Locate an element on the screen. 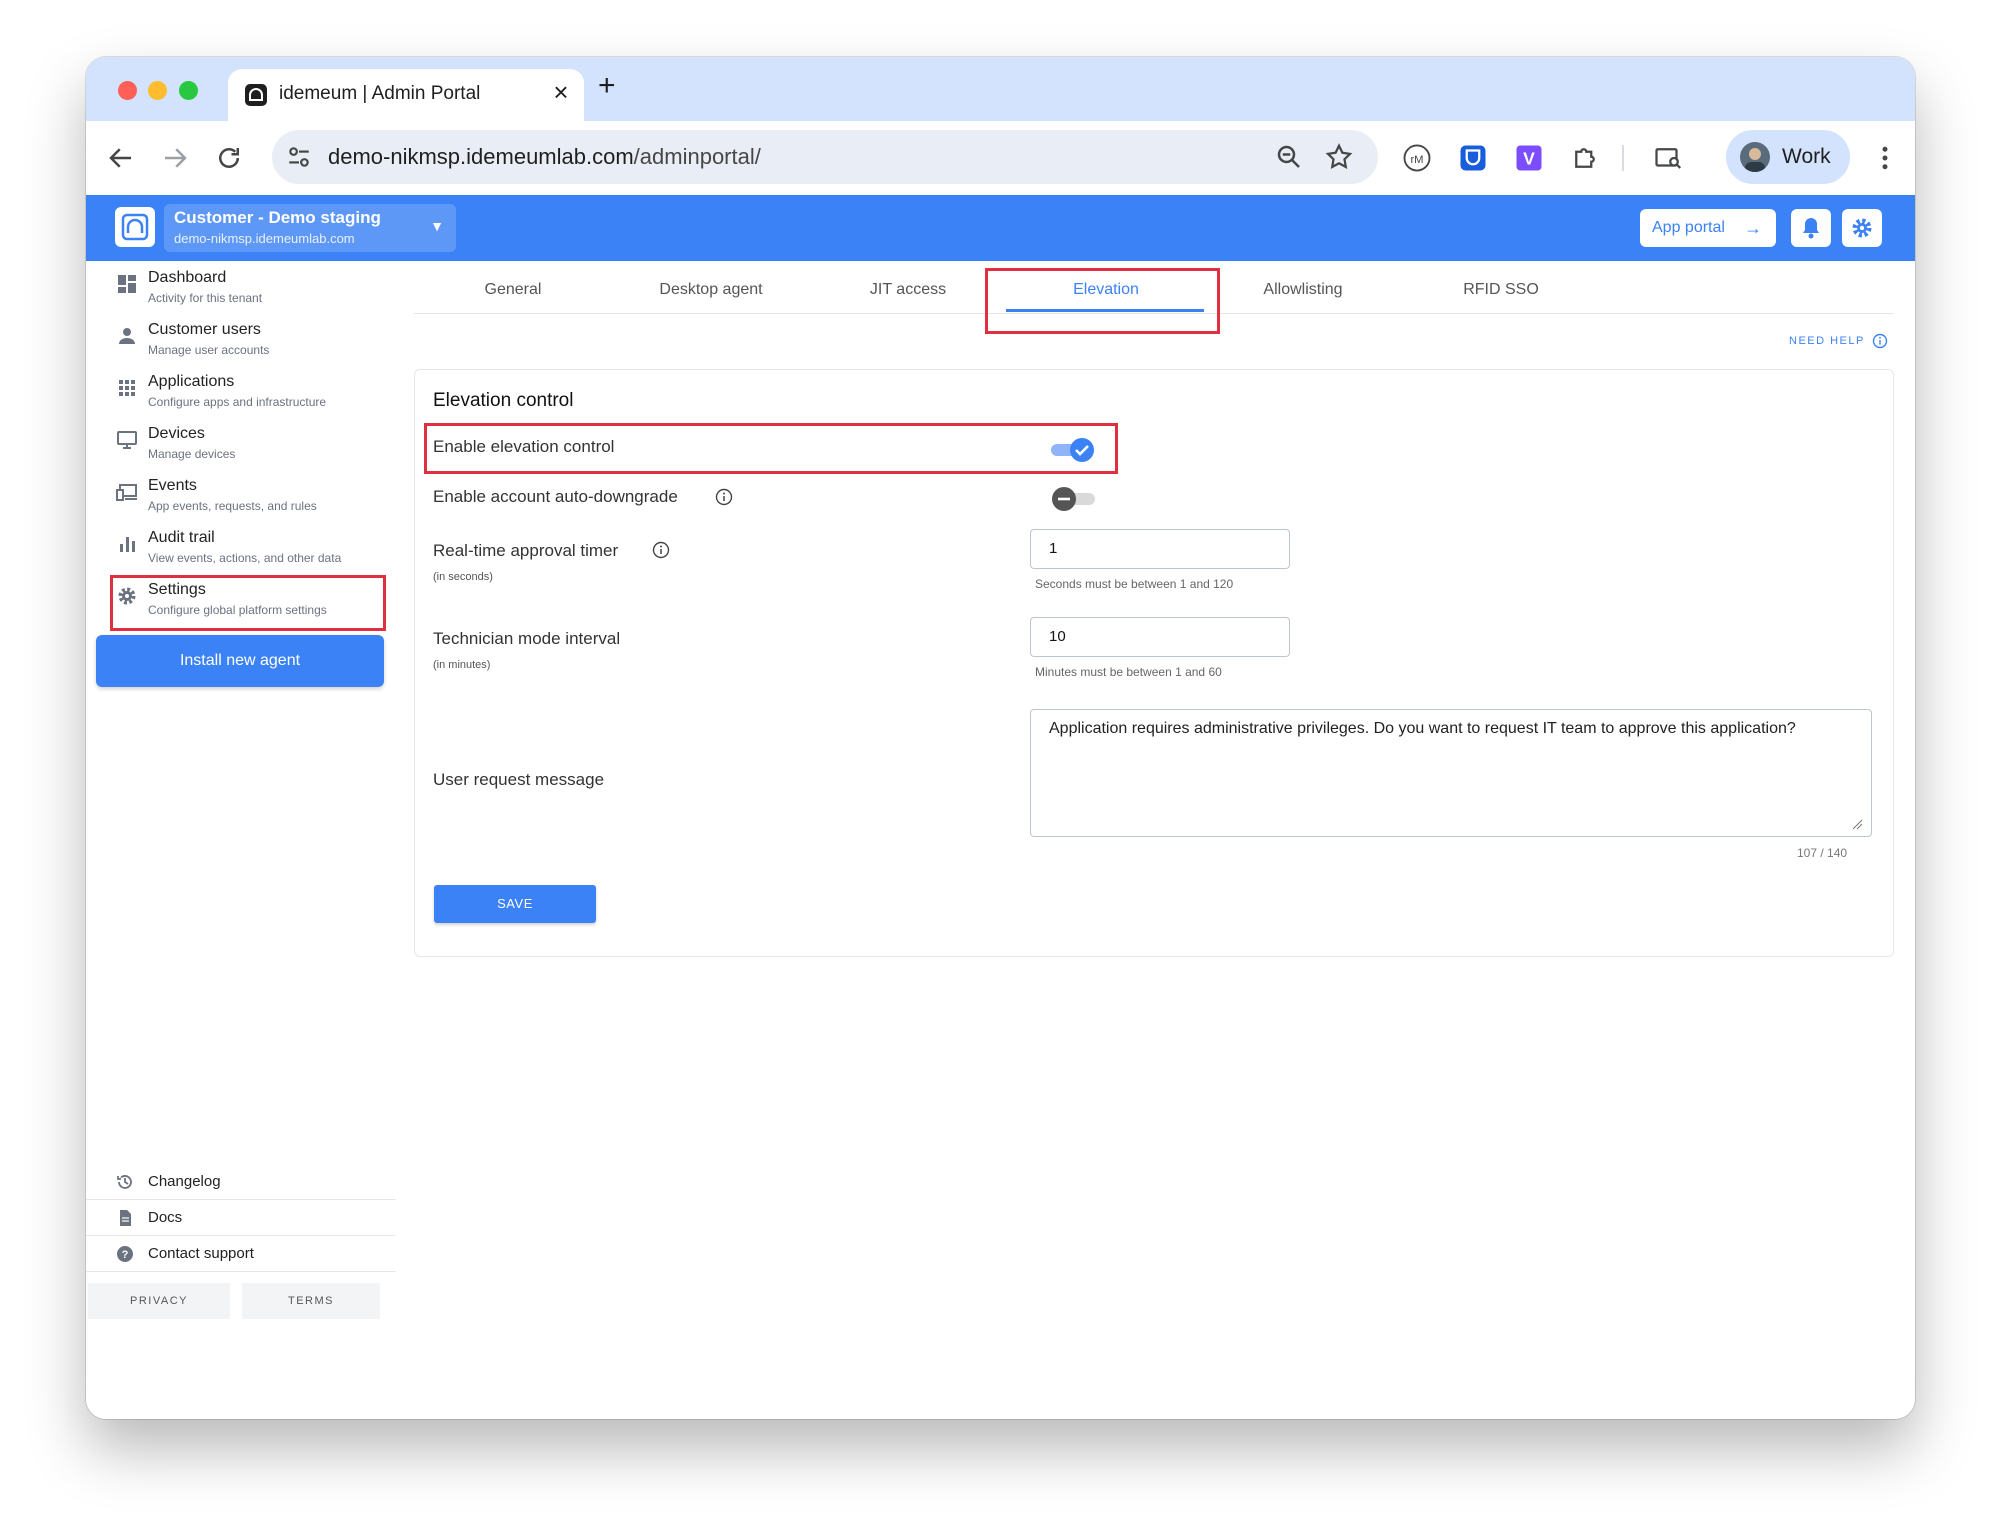 The image size is (2000, 1533). footer-item-changelog: Changelog is located at coordinates (241, 1182).